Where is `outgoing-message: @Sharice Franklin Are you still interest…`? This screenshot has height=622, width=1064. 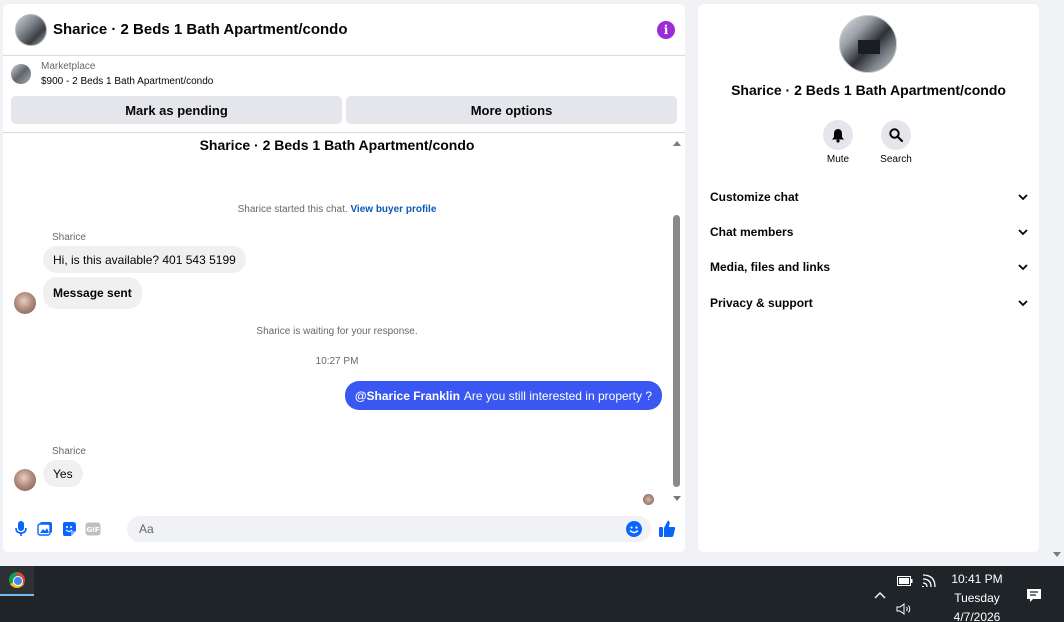
outgoing-message: @Sharice Franklin Are you still interest… is located at coordinates (503, 395).